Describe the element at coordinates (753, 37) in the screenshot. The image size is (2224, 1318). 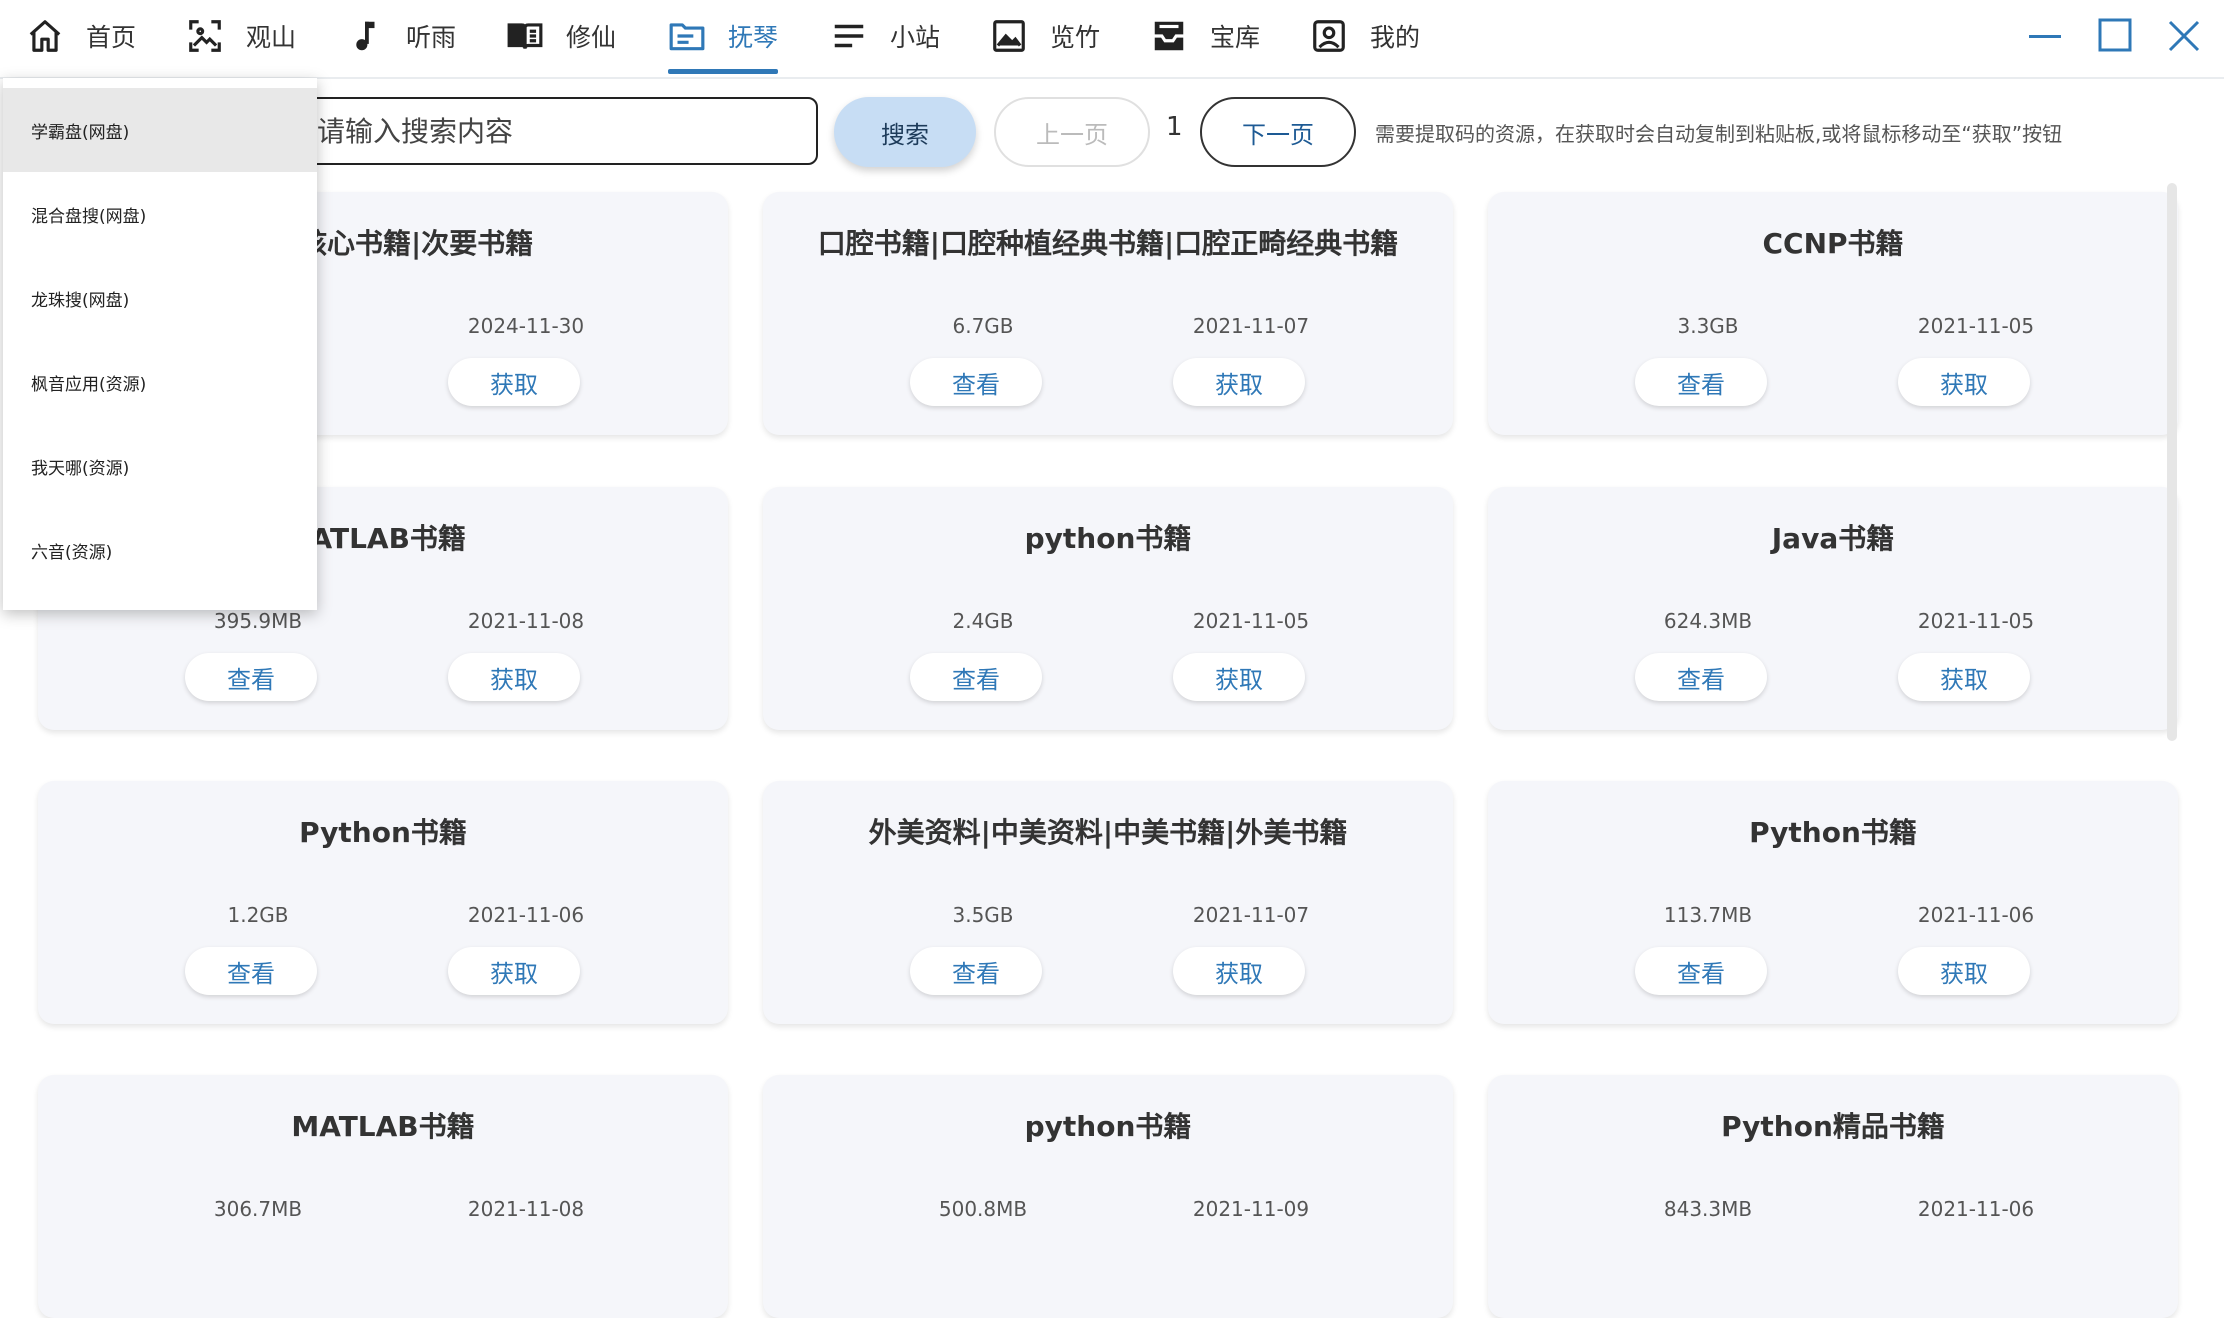
I see `nav-label: 抚琴` at that location.